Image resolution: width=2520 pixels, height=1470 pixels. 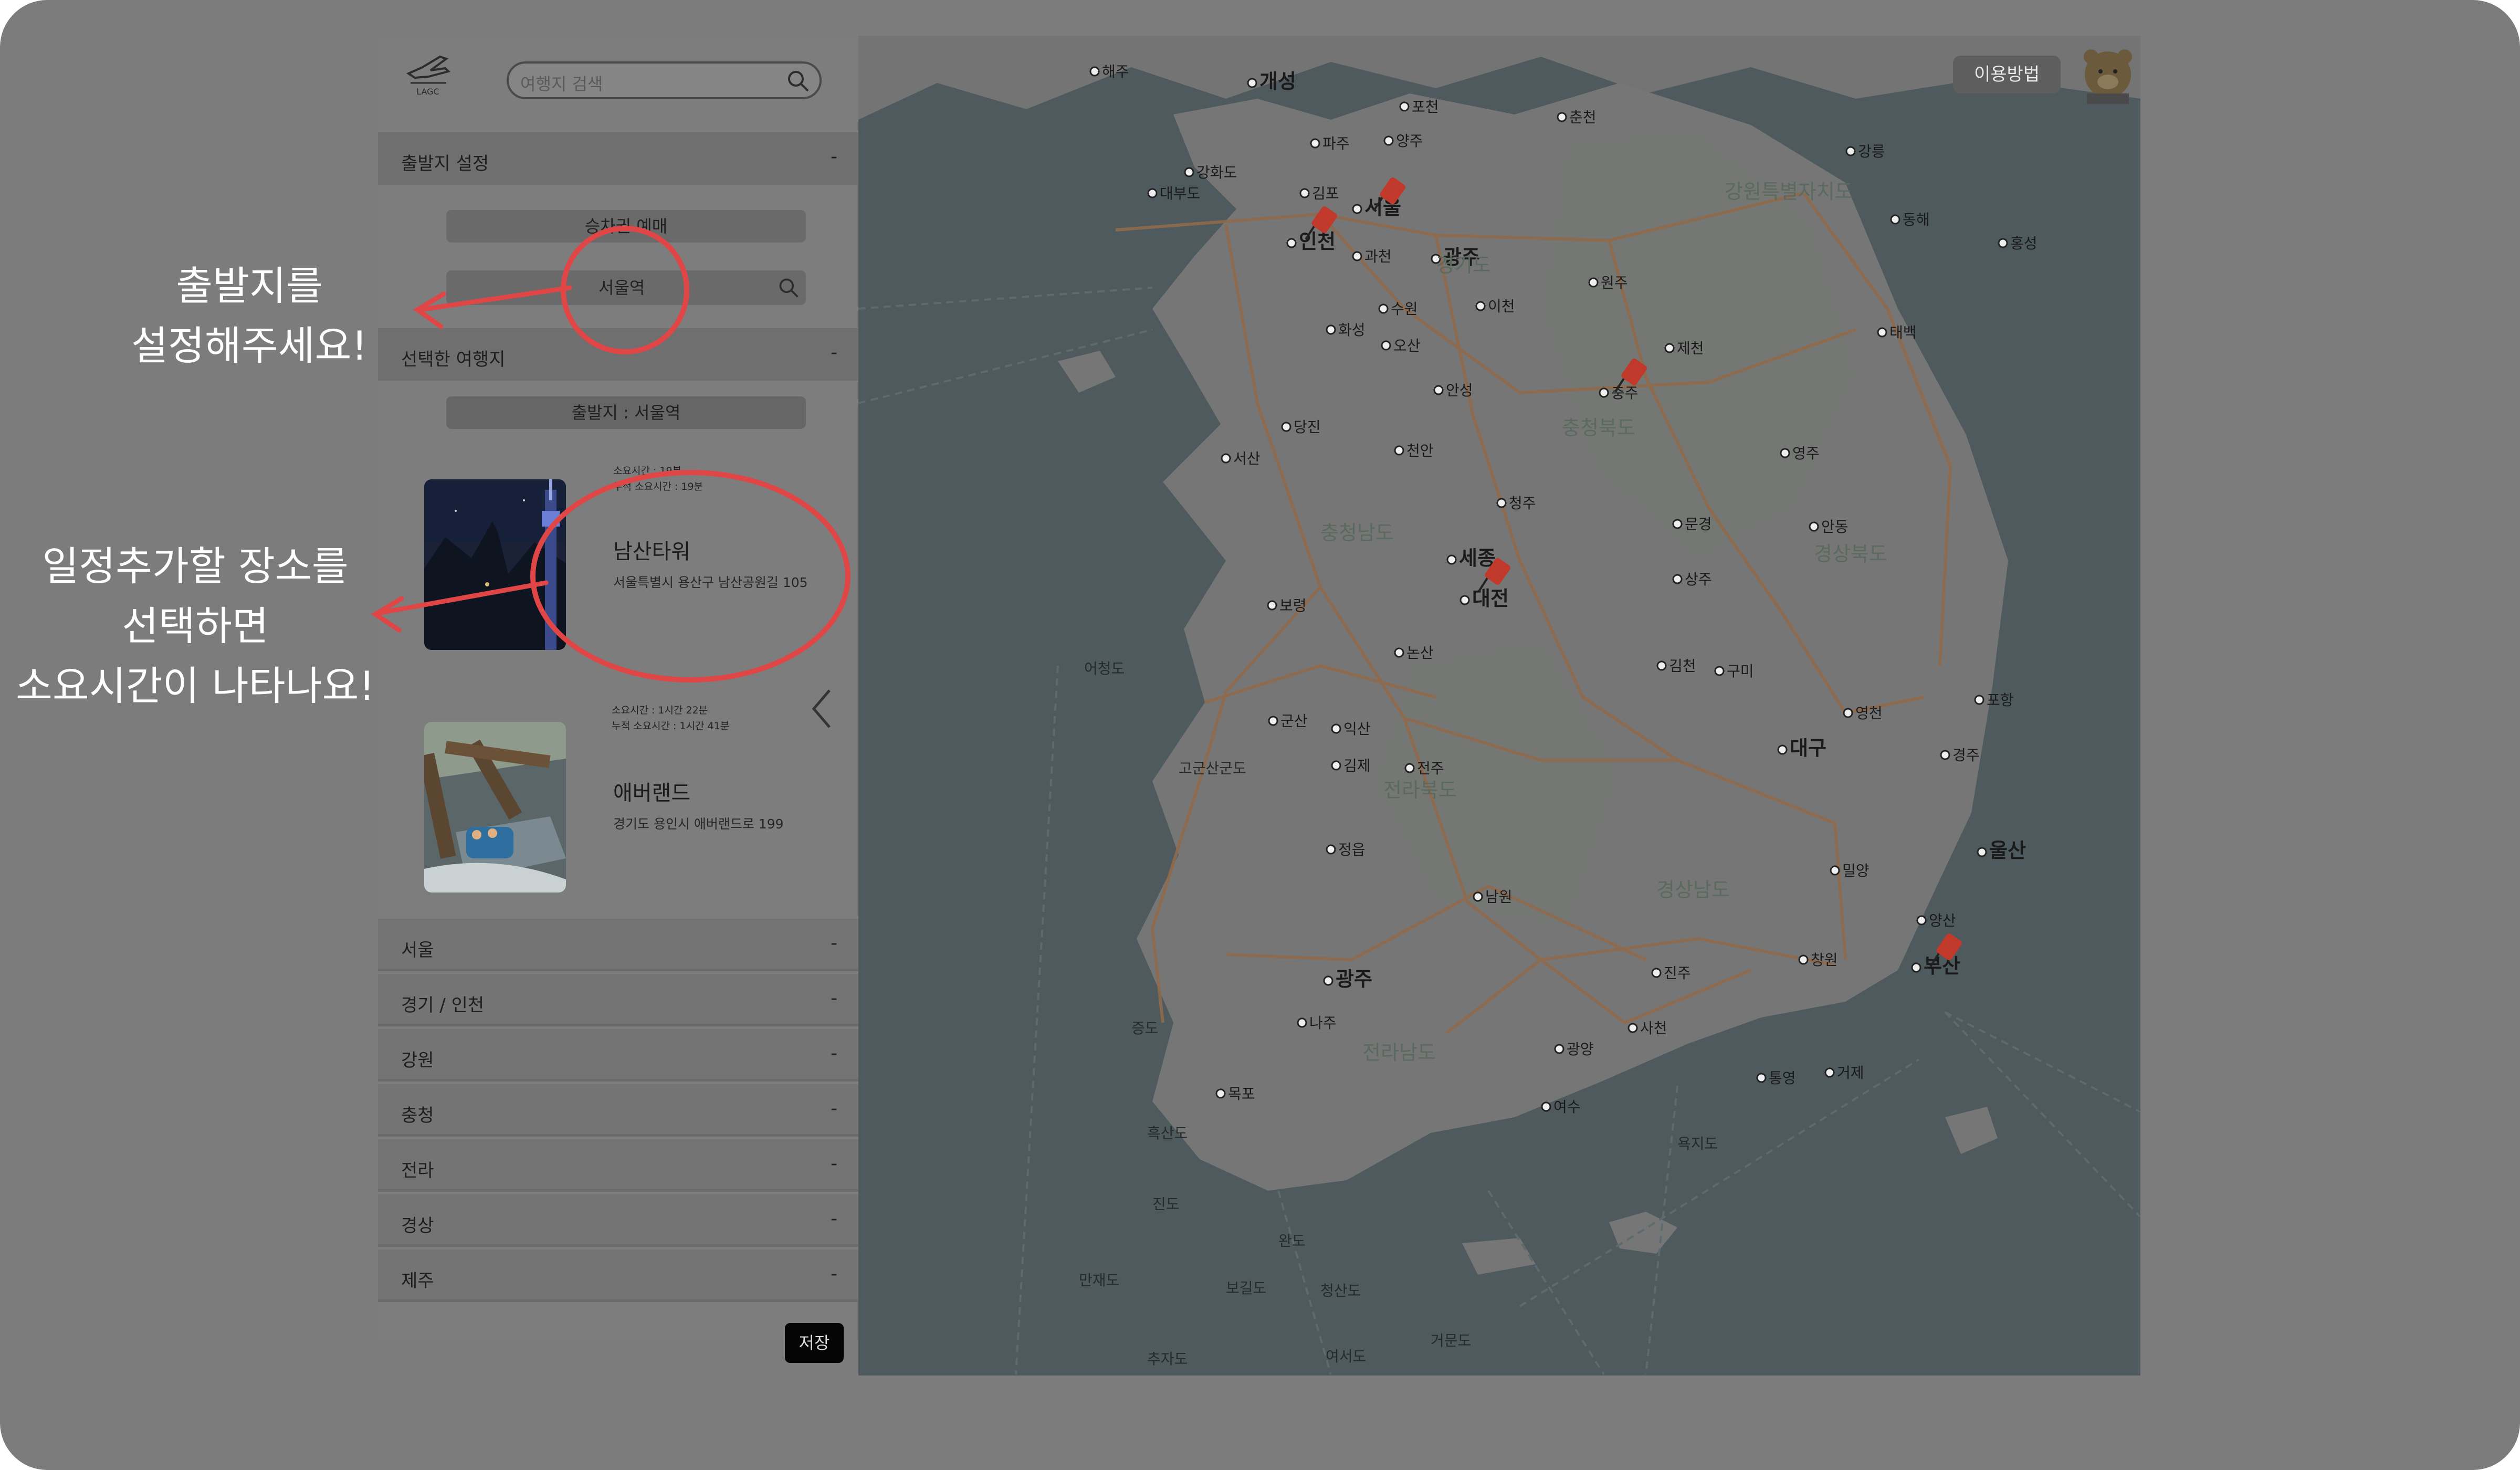 I want to click on place-hint: 일정추가할 장소를 선택하면 소요시간이 나타나요!, so click(x=195, y=626).